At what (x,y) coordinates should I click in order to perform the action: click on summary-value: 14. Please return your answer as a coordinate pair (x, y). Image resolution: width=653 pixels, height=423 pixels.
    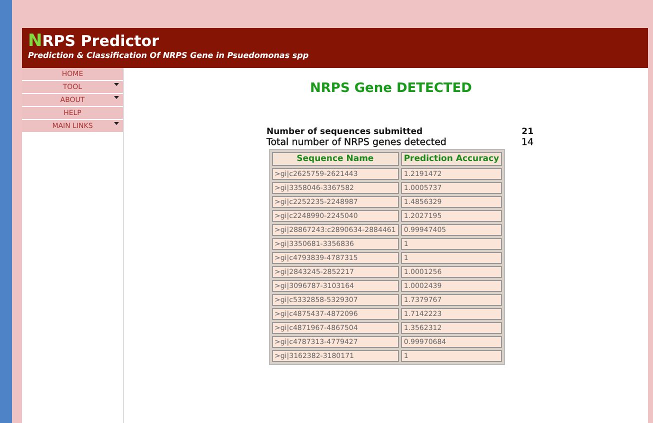
    Looking at the image, I should click on (527, 143).